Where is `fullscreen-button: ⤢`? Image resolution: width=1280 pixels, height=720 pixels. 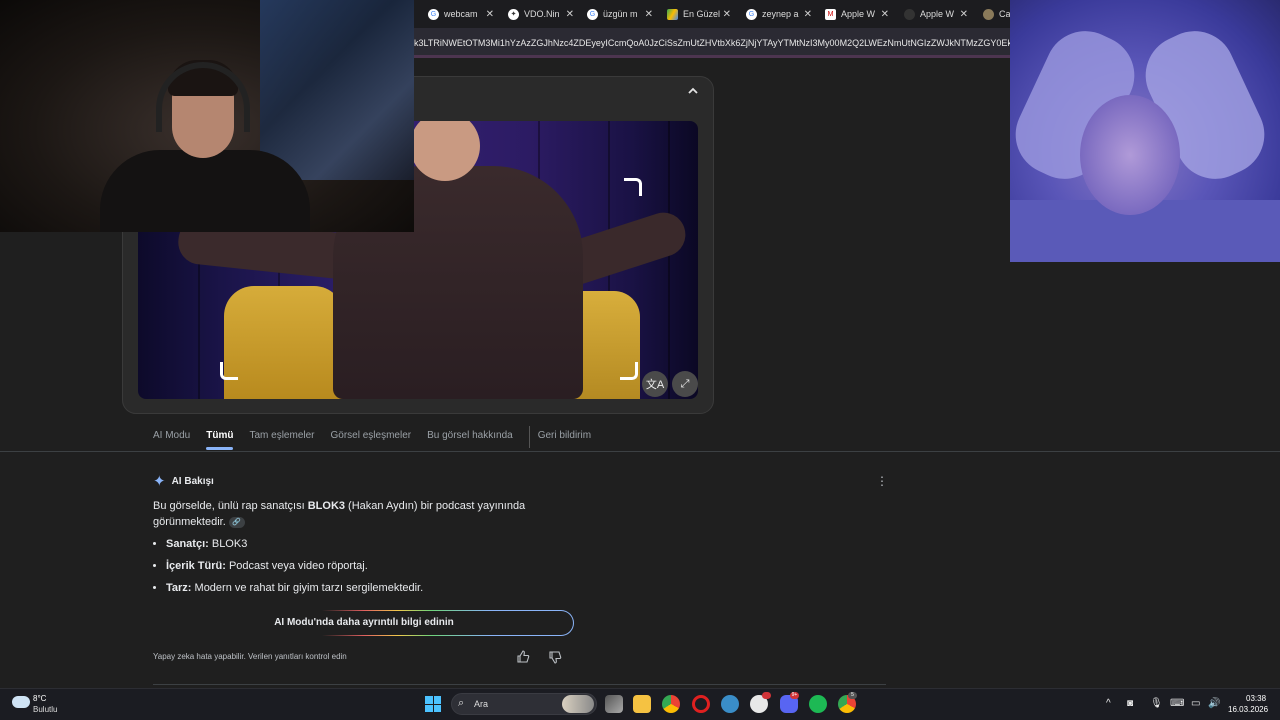 fullscreen-button: ⤢ is located at coordinates (685, 384).